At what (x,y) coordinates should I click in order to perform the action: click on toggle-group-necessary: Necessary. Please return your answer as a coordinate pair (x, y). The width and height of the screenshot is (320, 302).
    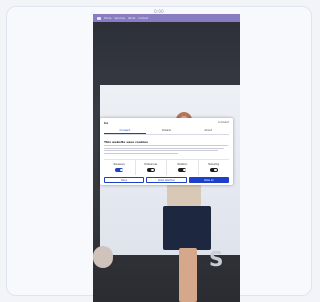
    Looking at the image, I should click on (120, 167).